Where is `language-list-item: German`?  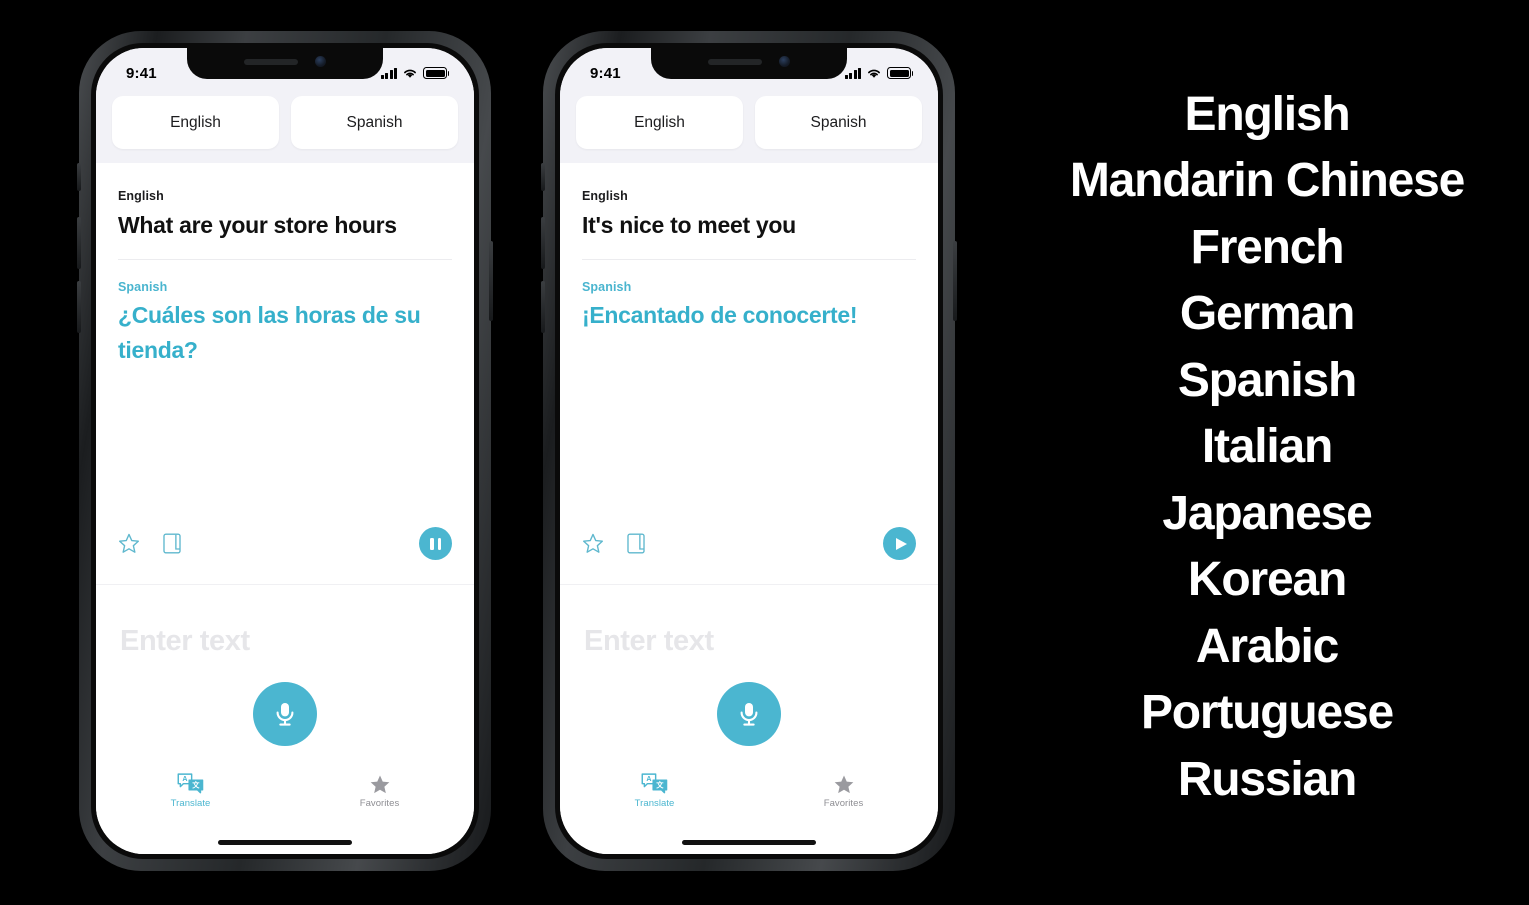
language-list-item: German is located at coordinates (1267, 314).